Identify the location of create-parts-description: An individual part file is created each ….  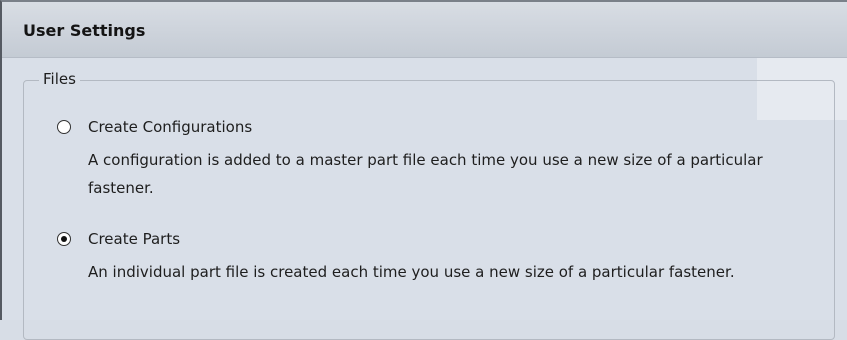
(411, 272).